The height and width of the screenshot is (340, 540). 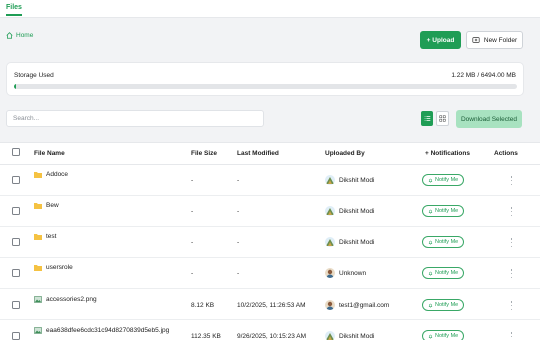 What do you see at coordinates (270, 211) in the screenshot?
I see `table-row: Bew - - Dikshit Modi Notify Me` at bounding box center [270, 211].